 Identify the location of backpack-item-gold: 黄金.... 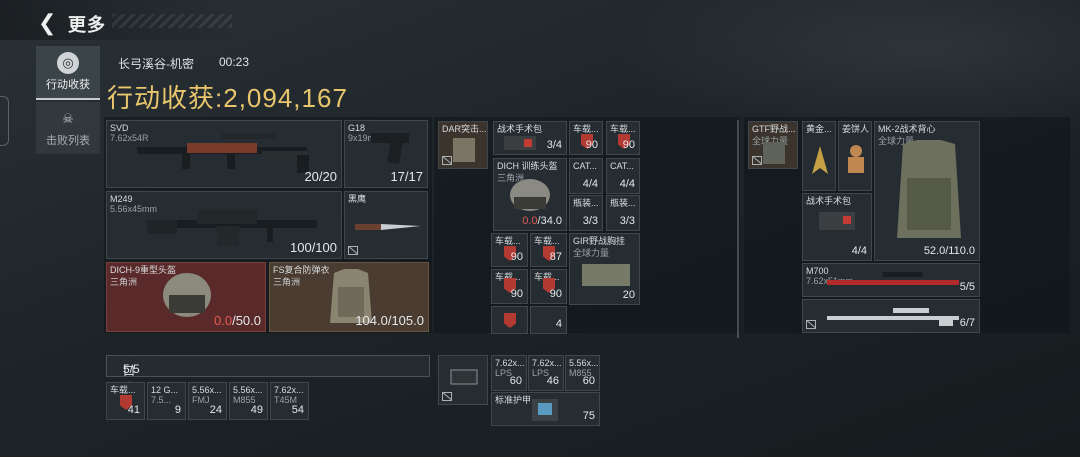
(819, 156).